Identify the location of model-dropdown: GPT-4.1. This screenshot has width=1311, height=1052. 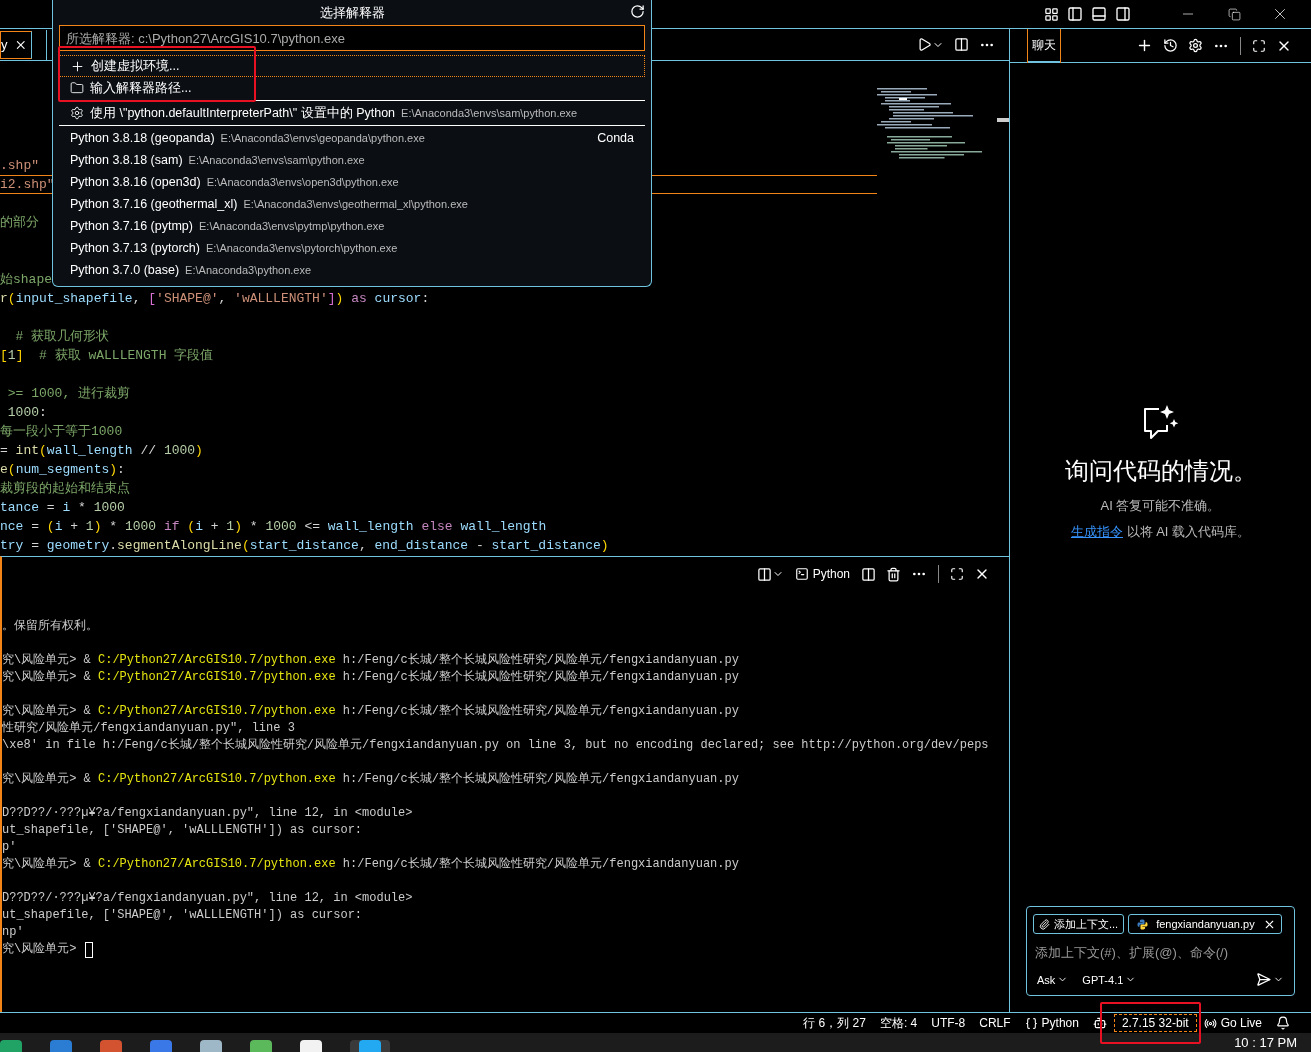
(1109, 979).